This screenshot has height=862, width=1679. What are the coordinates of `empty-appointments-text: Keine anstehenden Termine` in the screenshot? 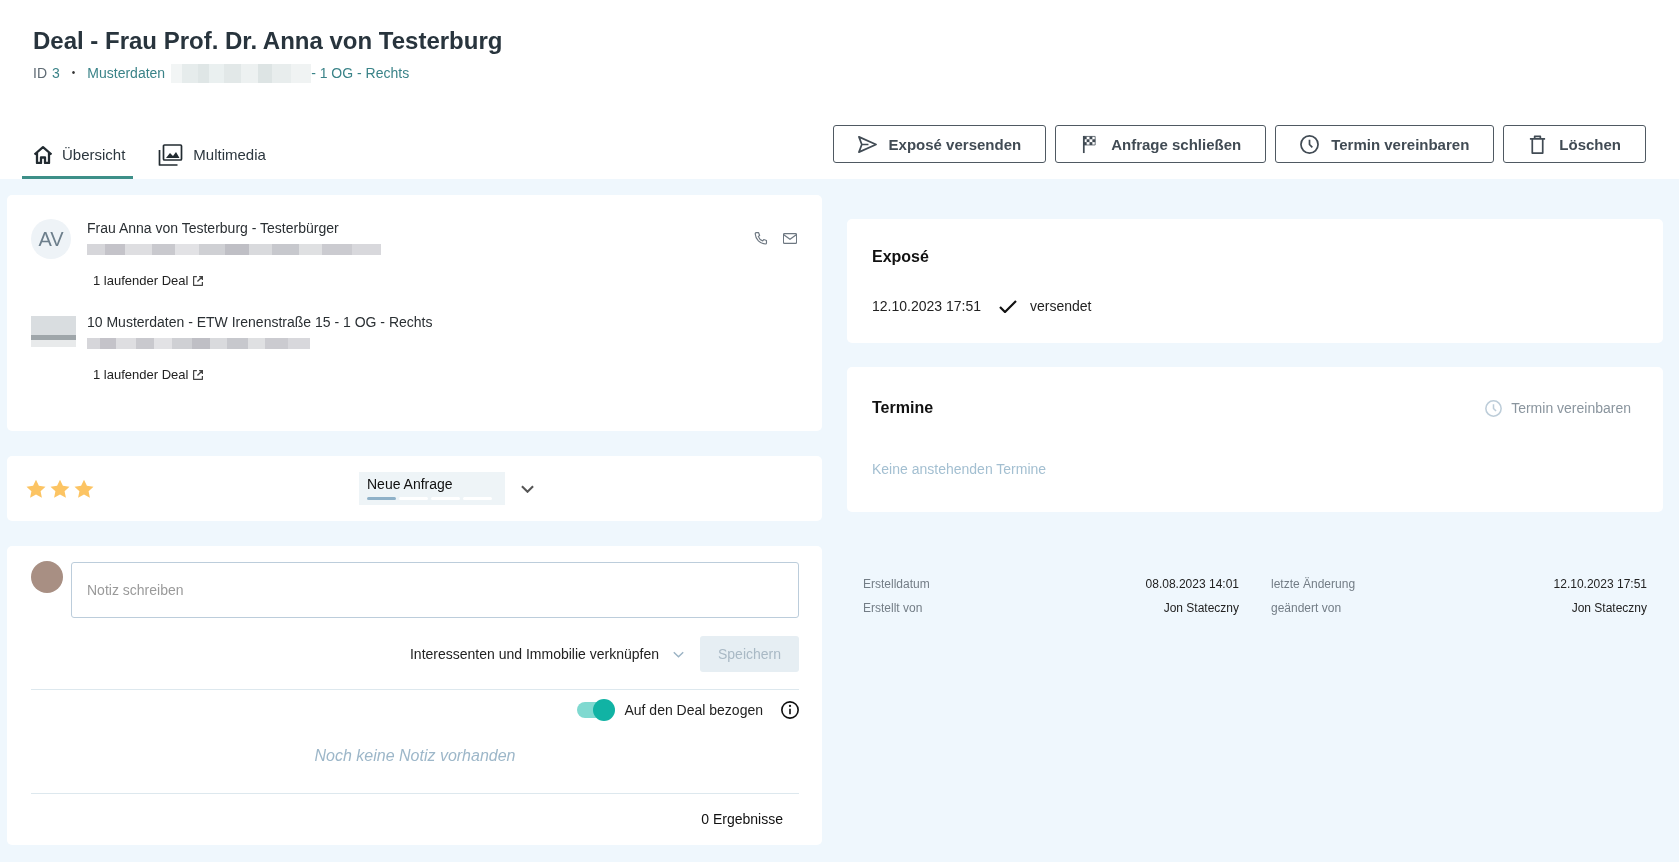 It's located at (960, 469).